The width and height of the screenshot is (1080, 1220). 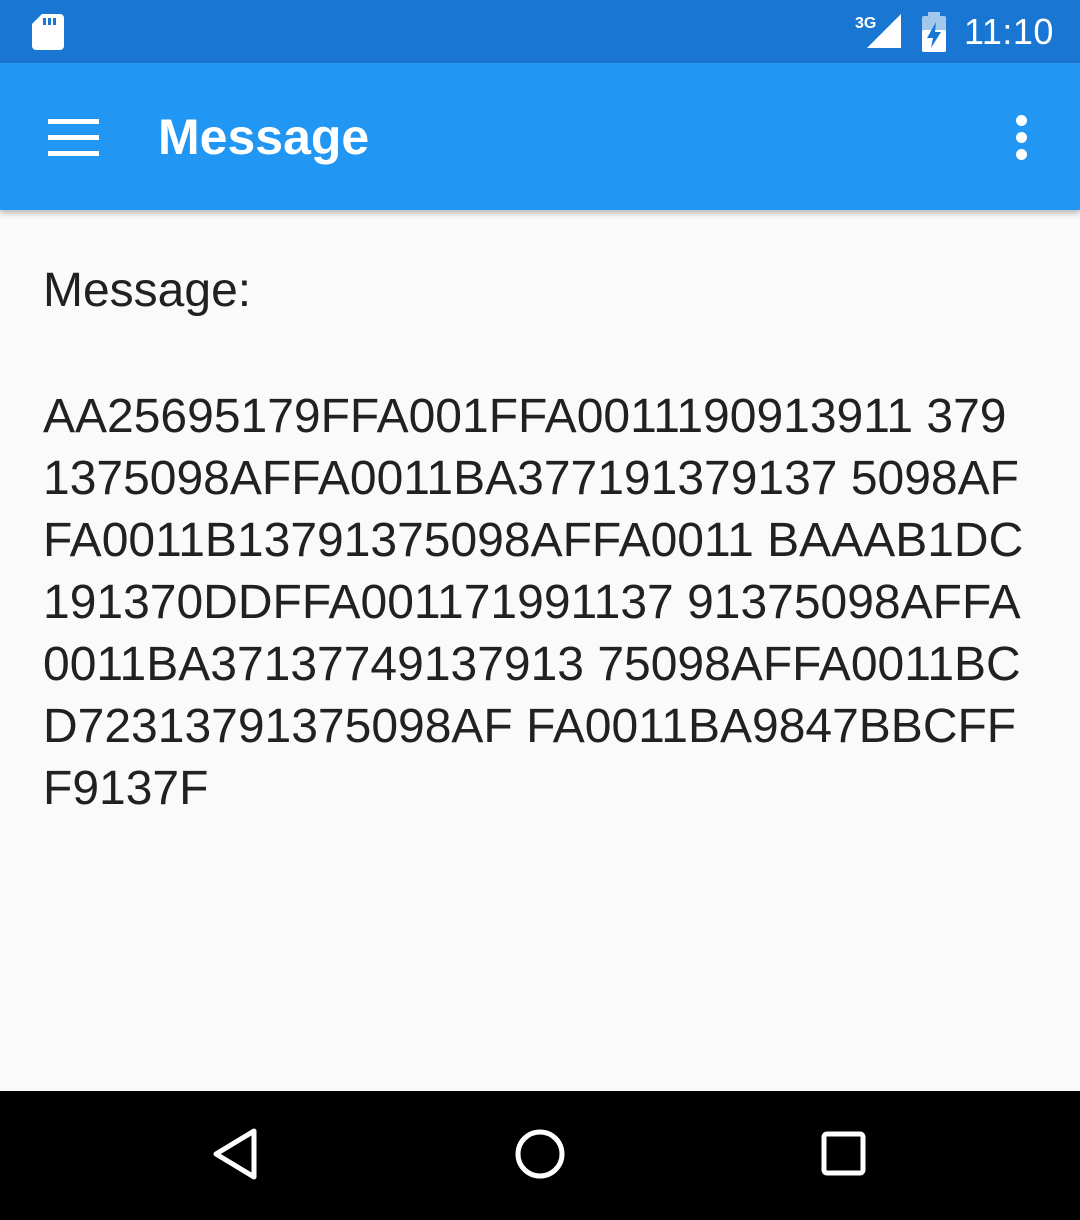 I want to click on sd-card-icon, so click(x=48, y=32).